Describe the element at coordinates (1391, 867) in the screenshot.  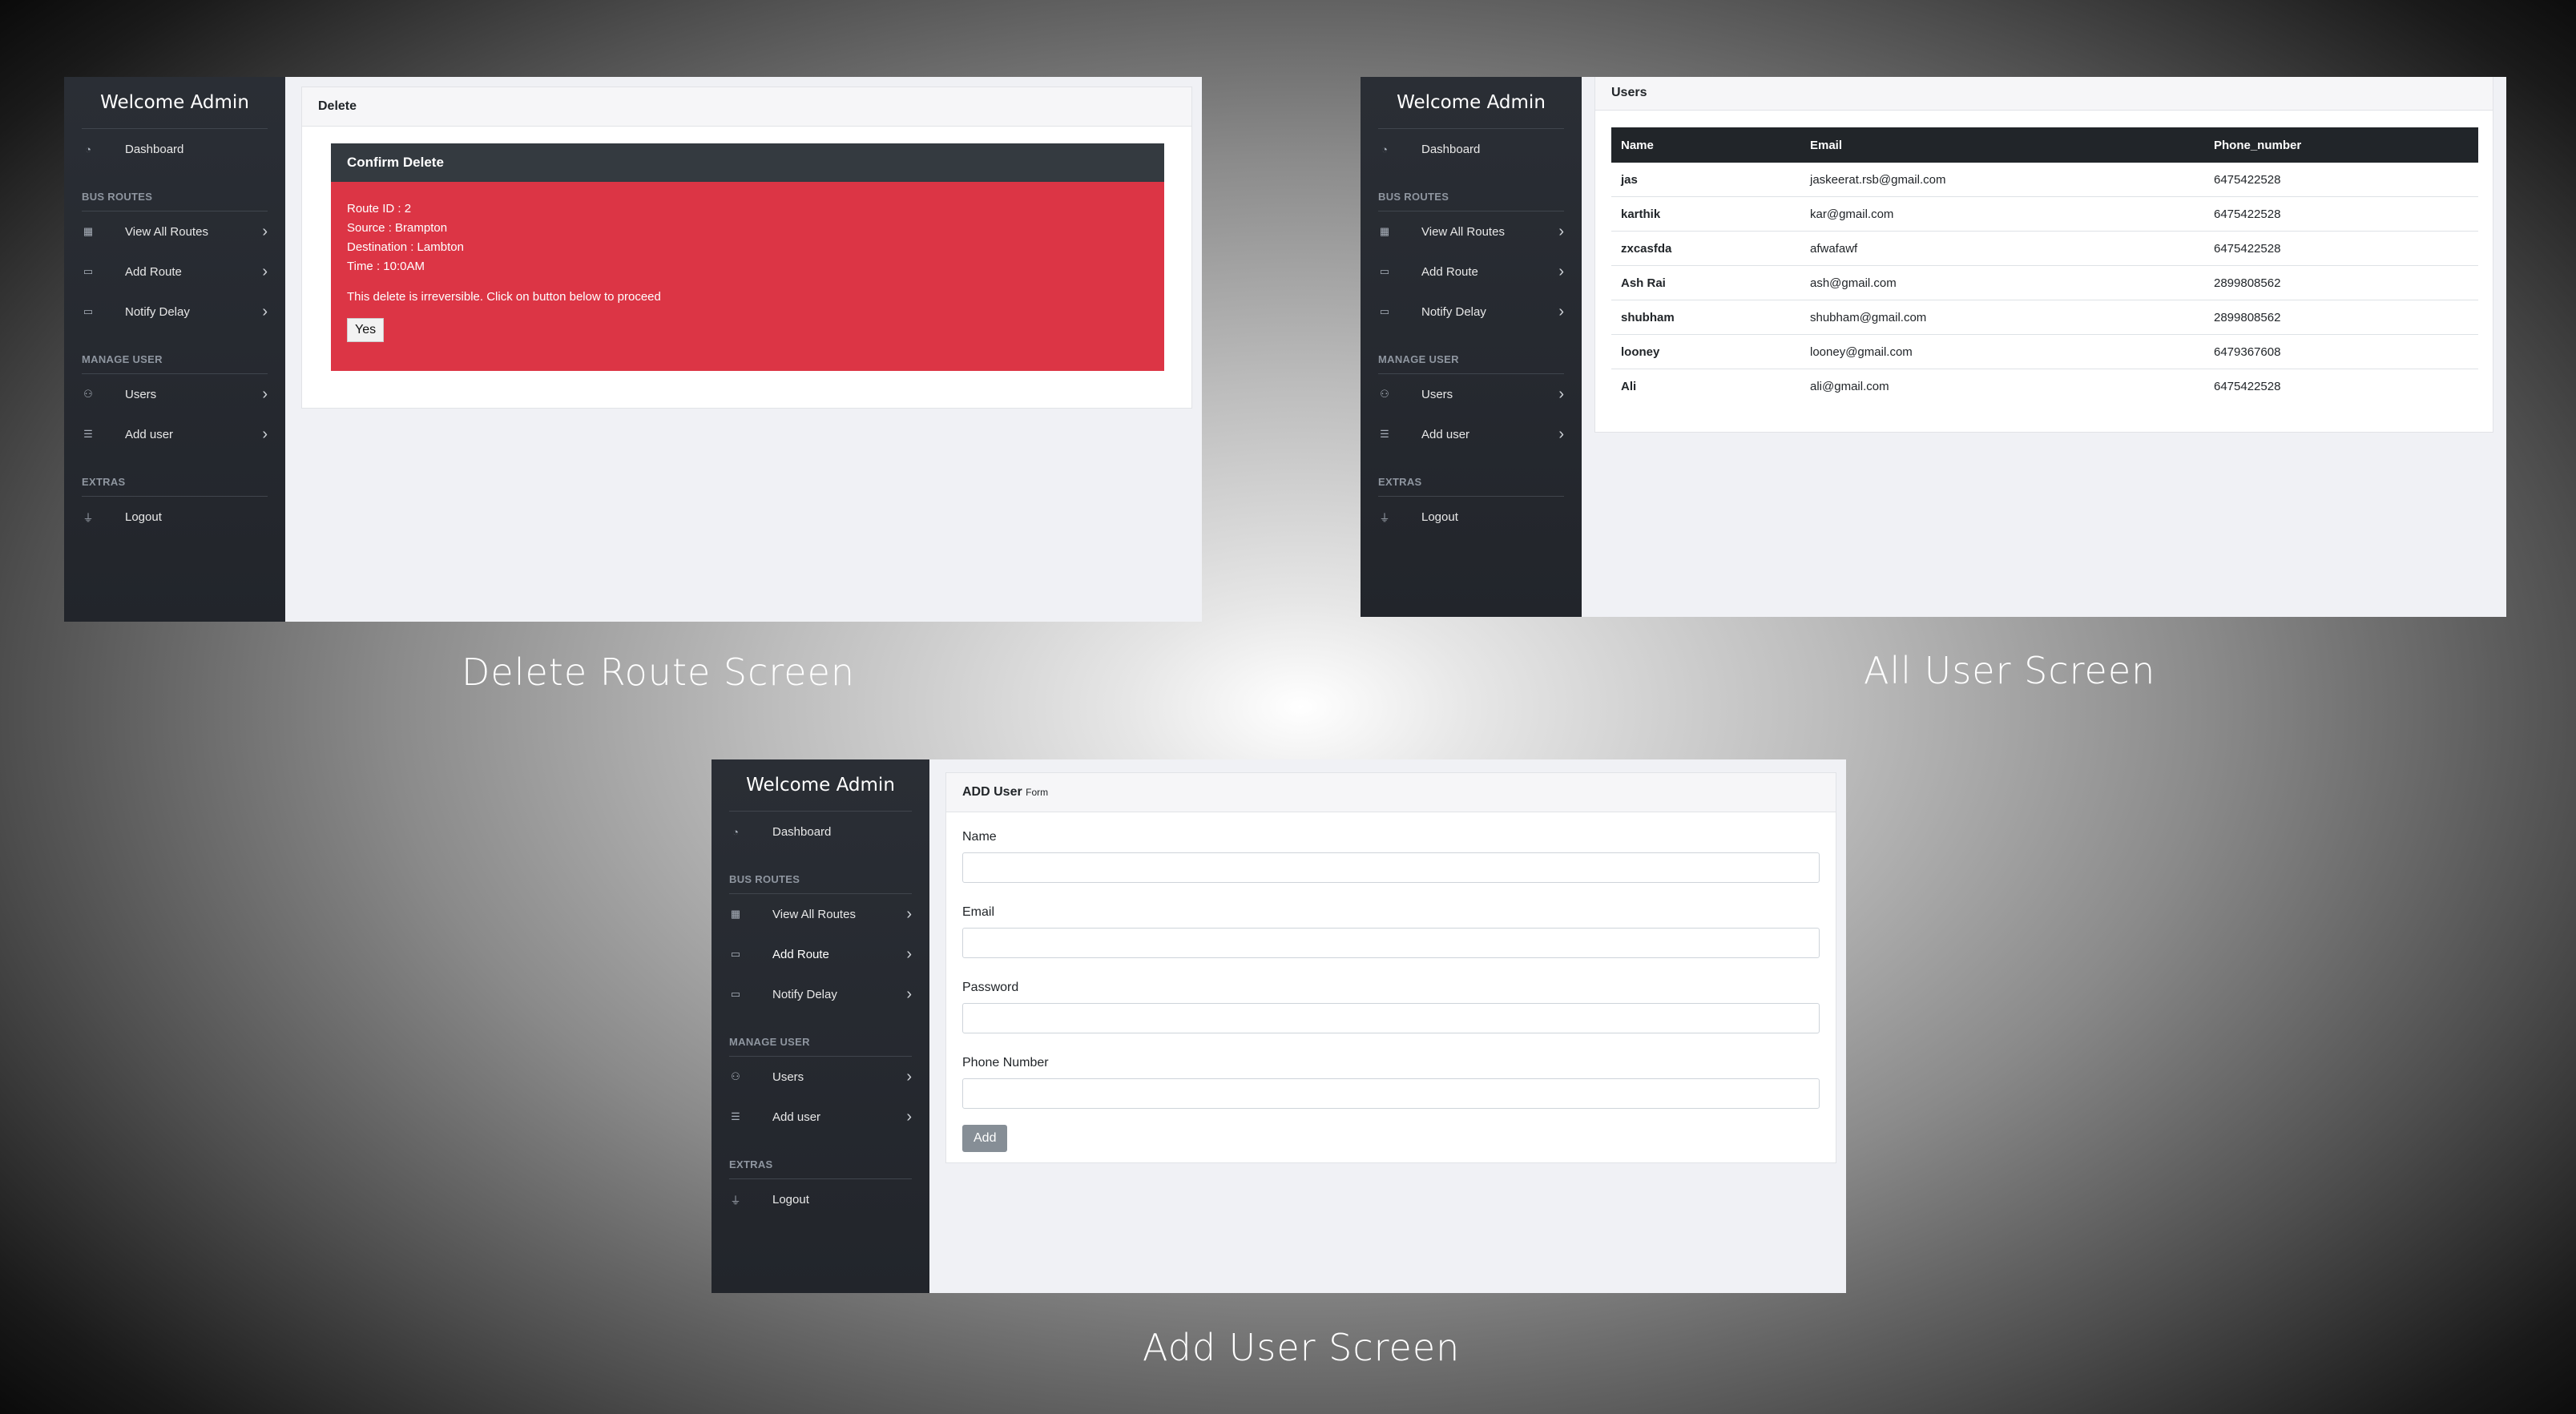
I see `name-input` at that location.